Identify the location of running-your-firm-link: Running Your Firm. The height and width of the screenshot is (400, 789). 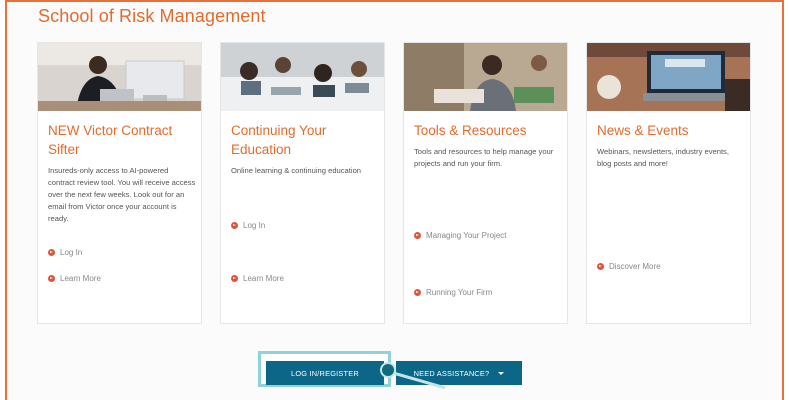
(453, 292).